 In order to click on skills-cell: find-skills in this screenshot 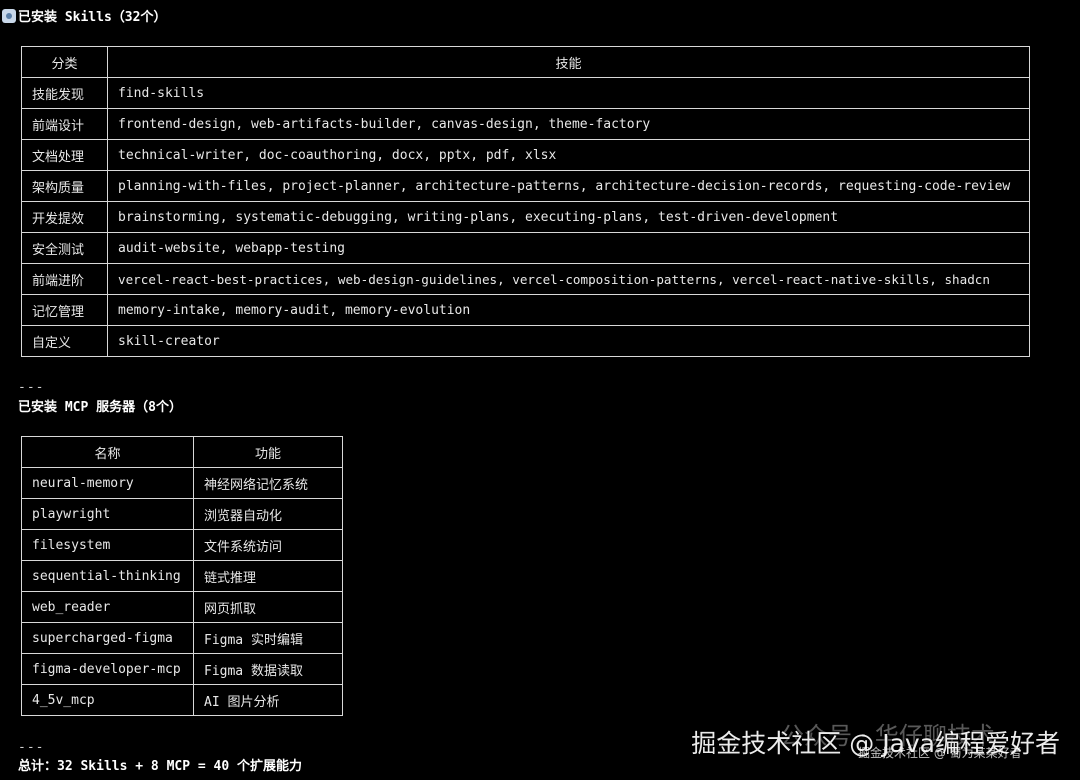, I will do `click(568, 93)`.